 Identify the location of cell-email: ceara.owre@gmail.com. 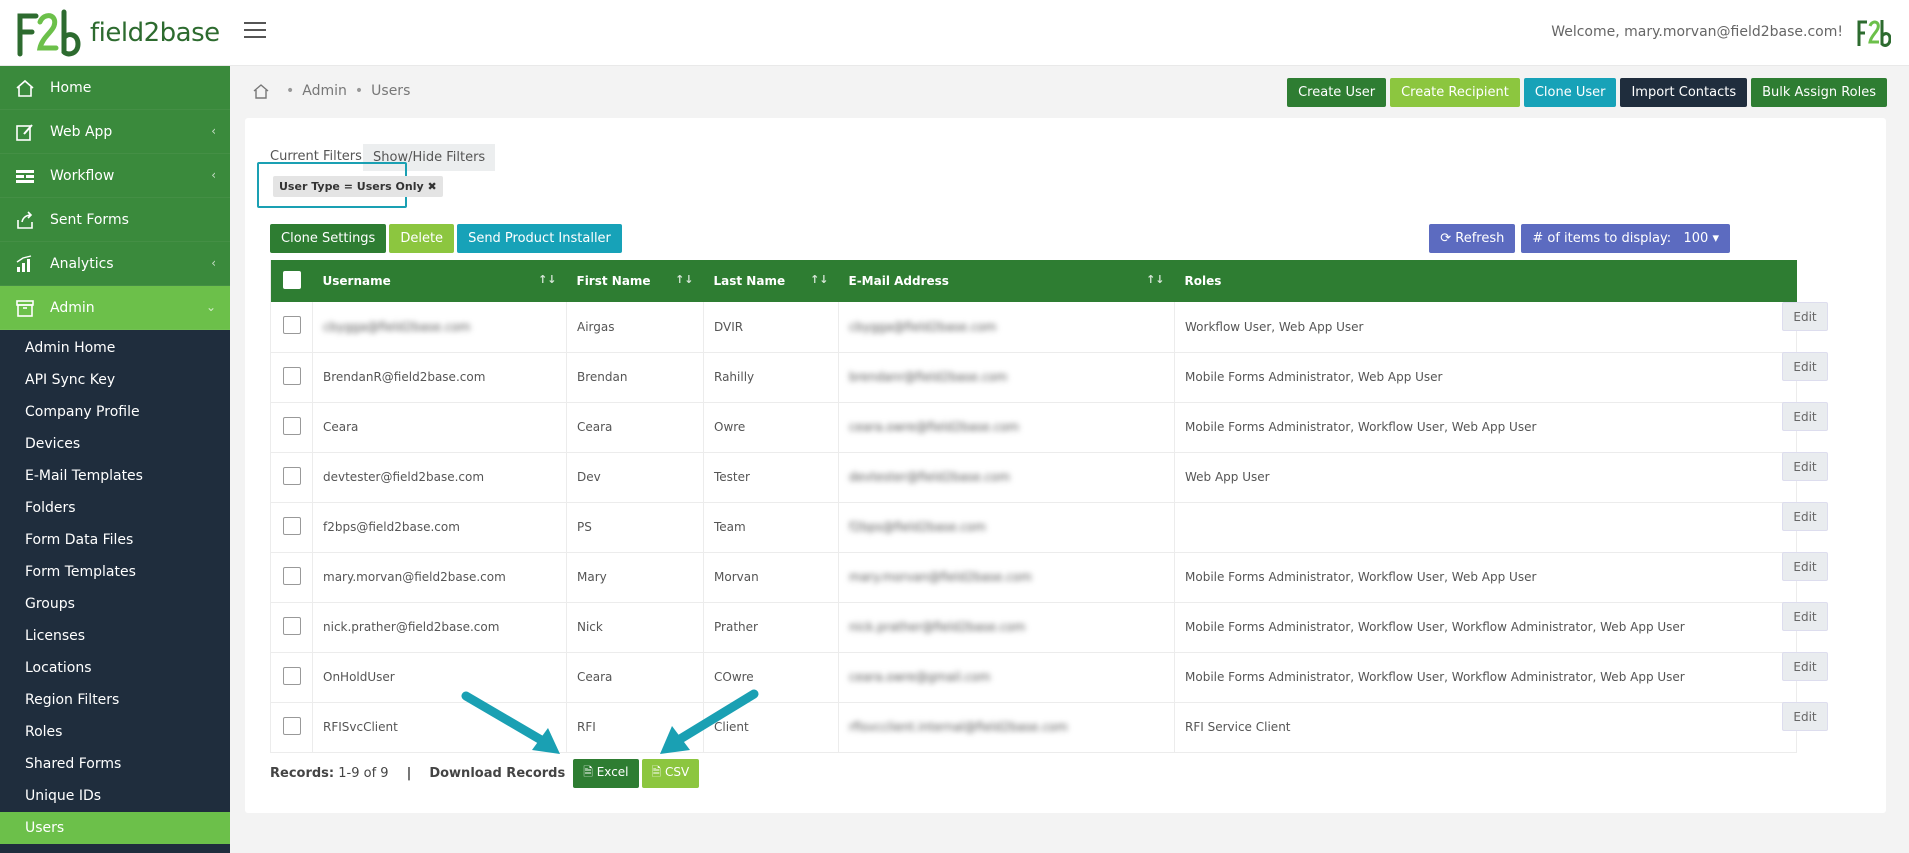
(1006, 677).